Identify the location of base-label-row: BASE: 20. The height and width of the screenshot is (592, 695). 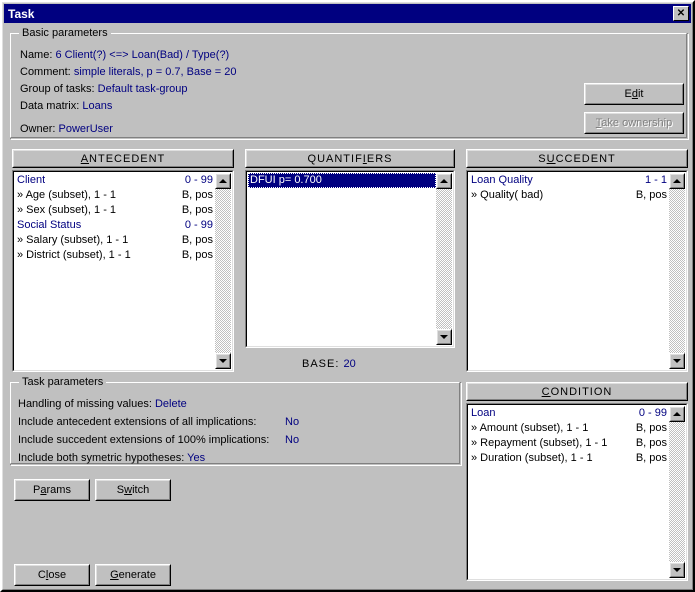
(329, 364).